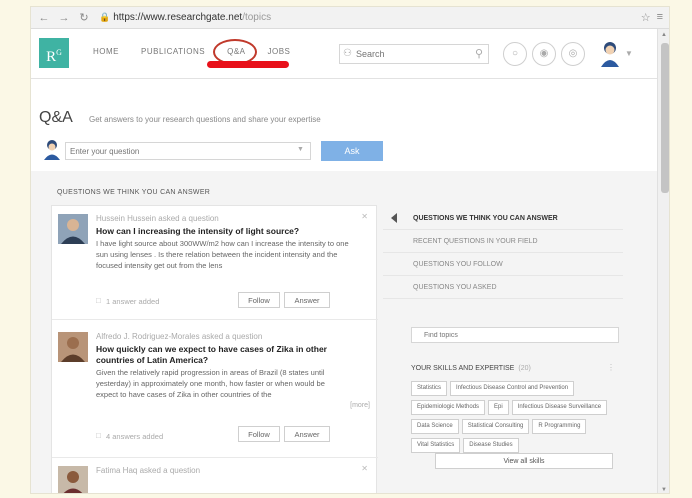 The height and width of the screenshot is (498, 692). I want to click on user-avatar, so click(610, 54).